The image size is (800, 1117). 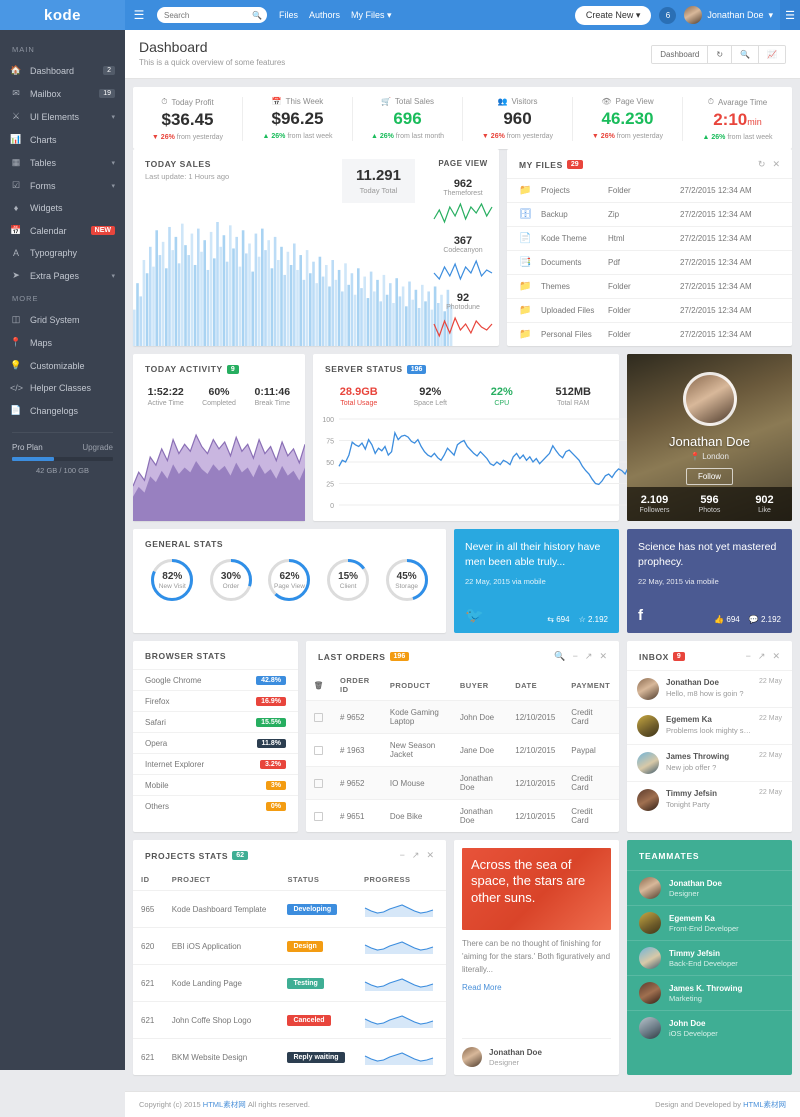 I want to click on hamburger-icon: ☰, so click(x=139, y=15).